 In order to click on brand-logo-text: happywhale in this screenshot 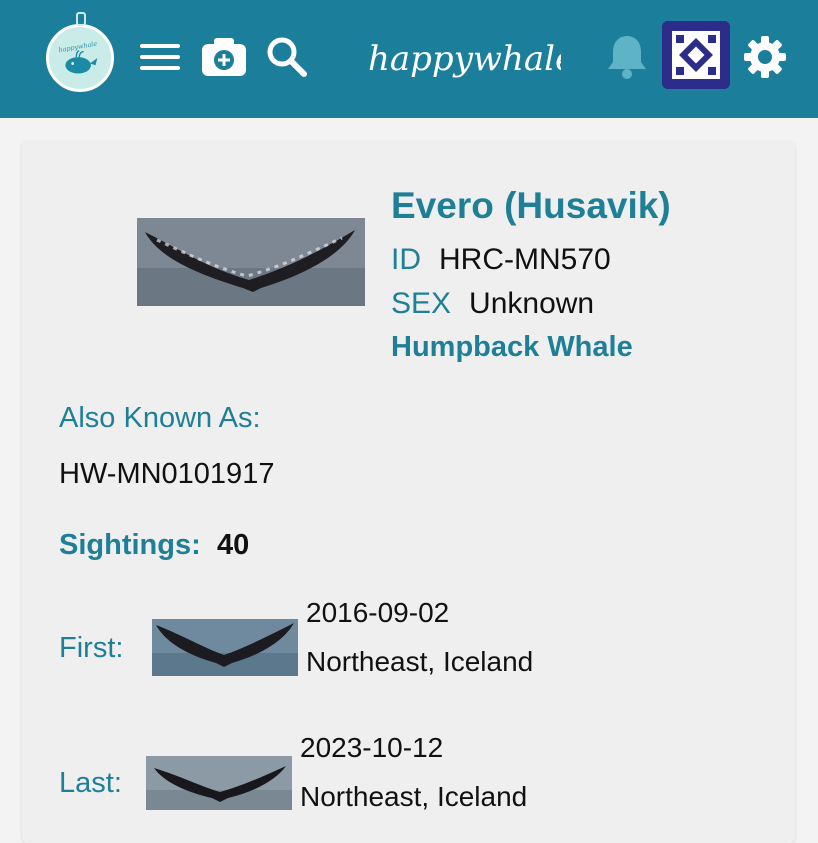, I will do `click(470, 60)`.